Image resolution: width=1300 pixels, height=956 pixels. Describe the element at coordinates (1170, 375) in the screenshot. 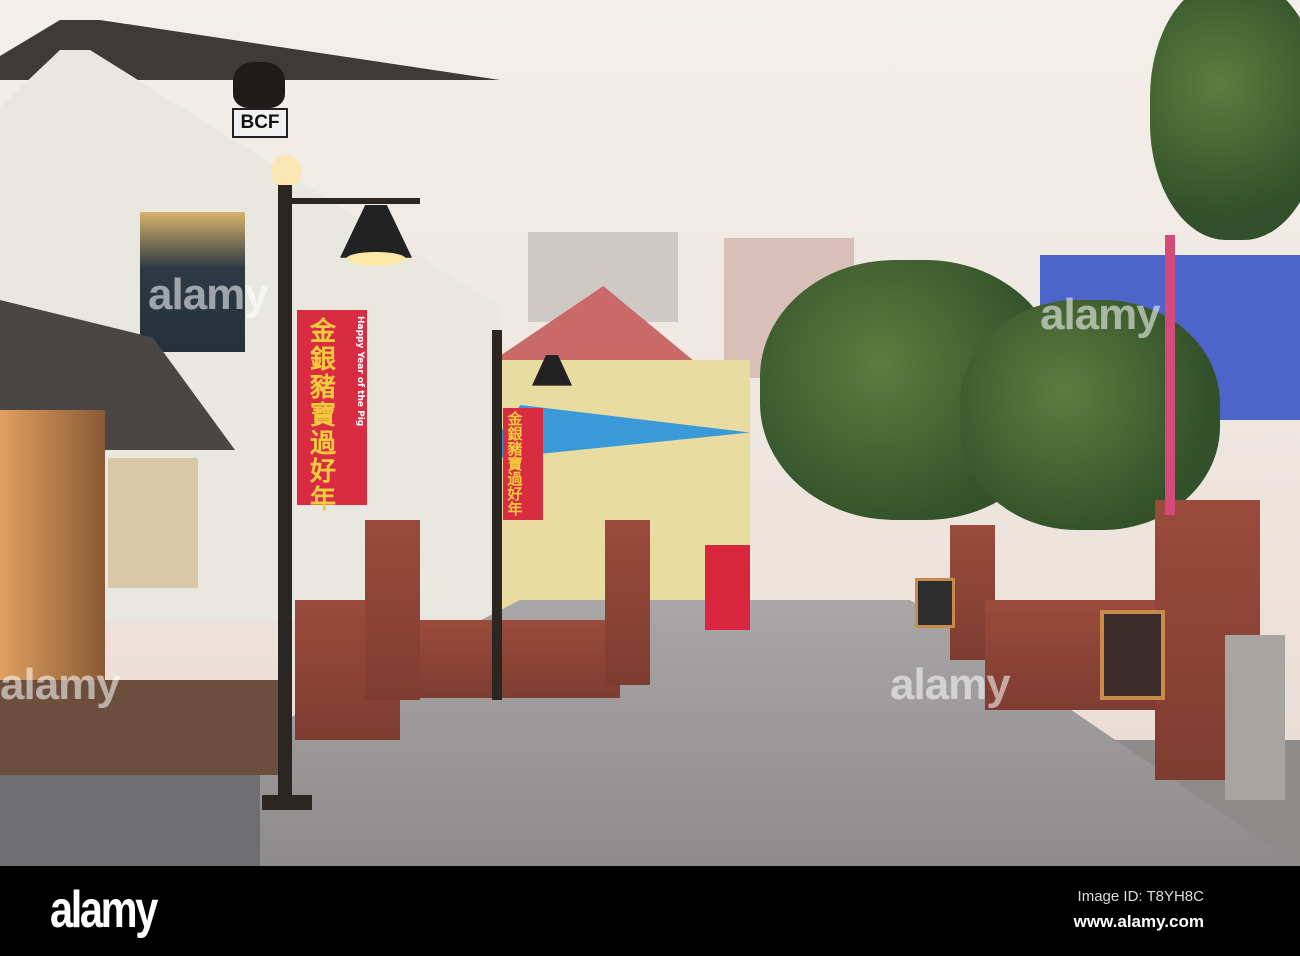

I see `pink-flag` at that location.